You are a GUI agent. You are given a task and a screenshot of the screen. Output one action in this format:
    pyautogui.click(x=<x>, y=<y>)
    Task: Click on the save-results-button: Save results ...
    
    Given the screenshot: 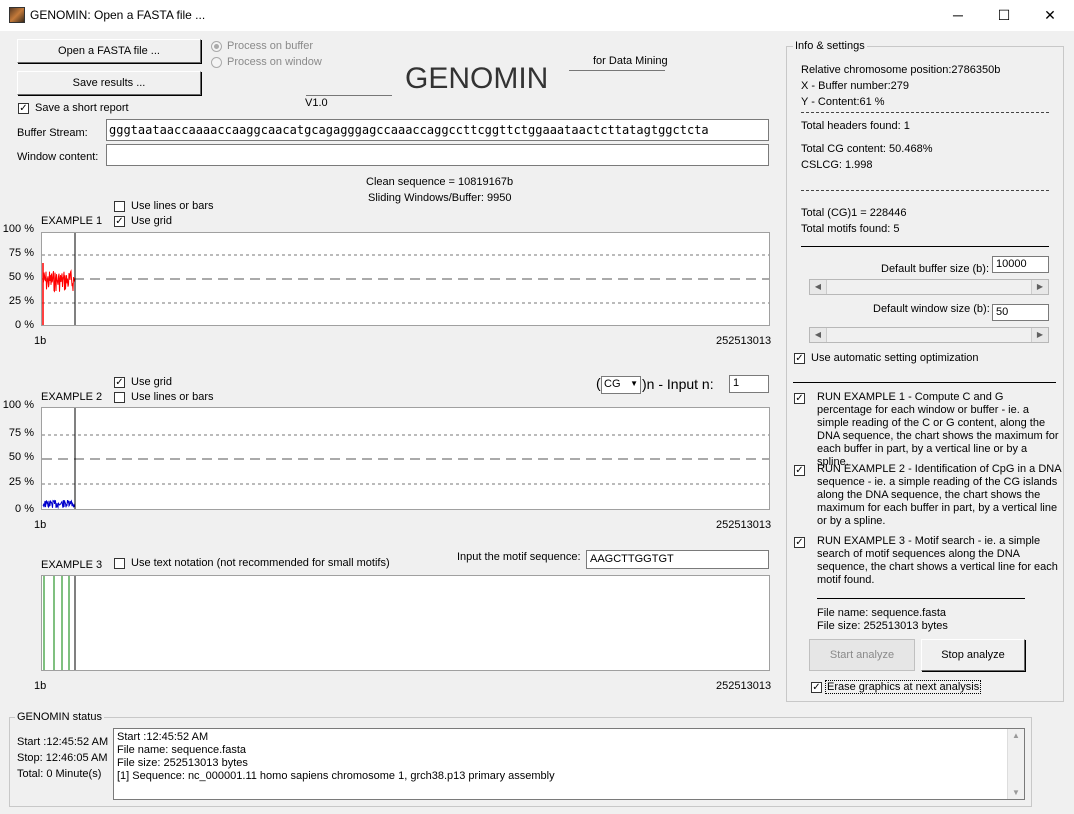 What is the action you would take?
    pyautogui.click(x=109, y=83)
    